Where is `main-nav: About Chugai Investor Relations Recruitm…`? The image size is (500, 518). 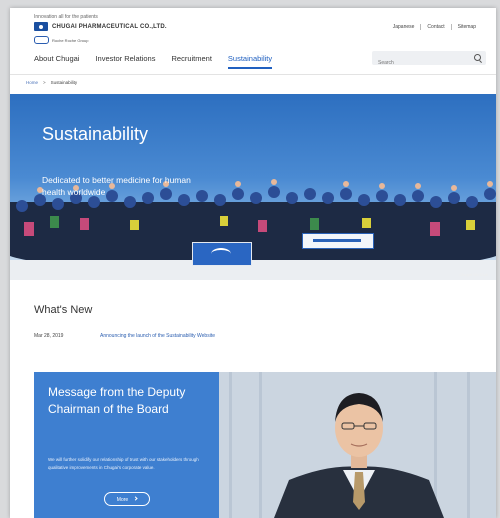 main-nav: About Chugai Investor Relations Recruitm… is located at coordinates (161, 61).